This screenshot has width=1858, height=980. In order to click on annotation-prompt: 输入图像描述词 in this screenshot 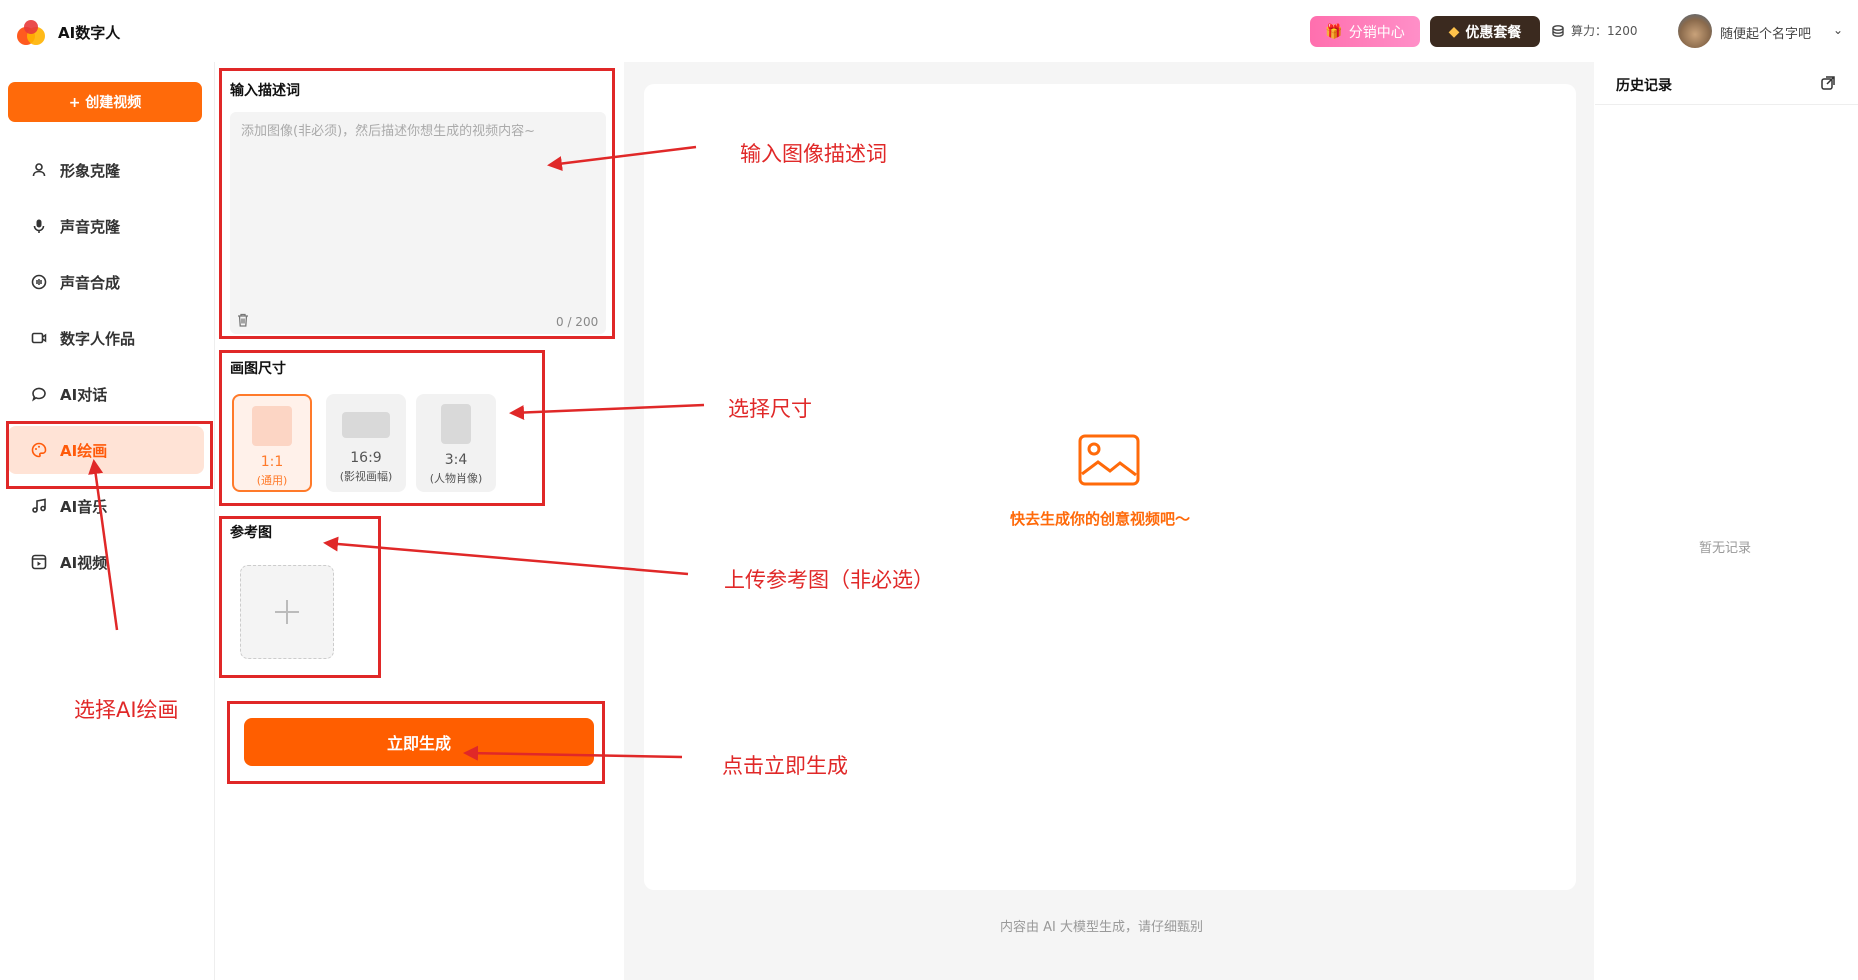, I will do `click(813, 154)`.